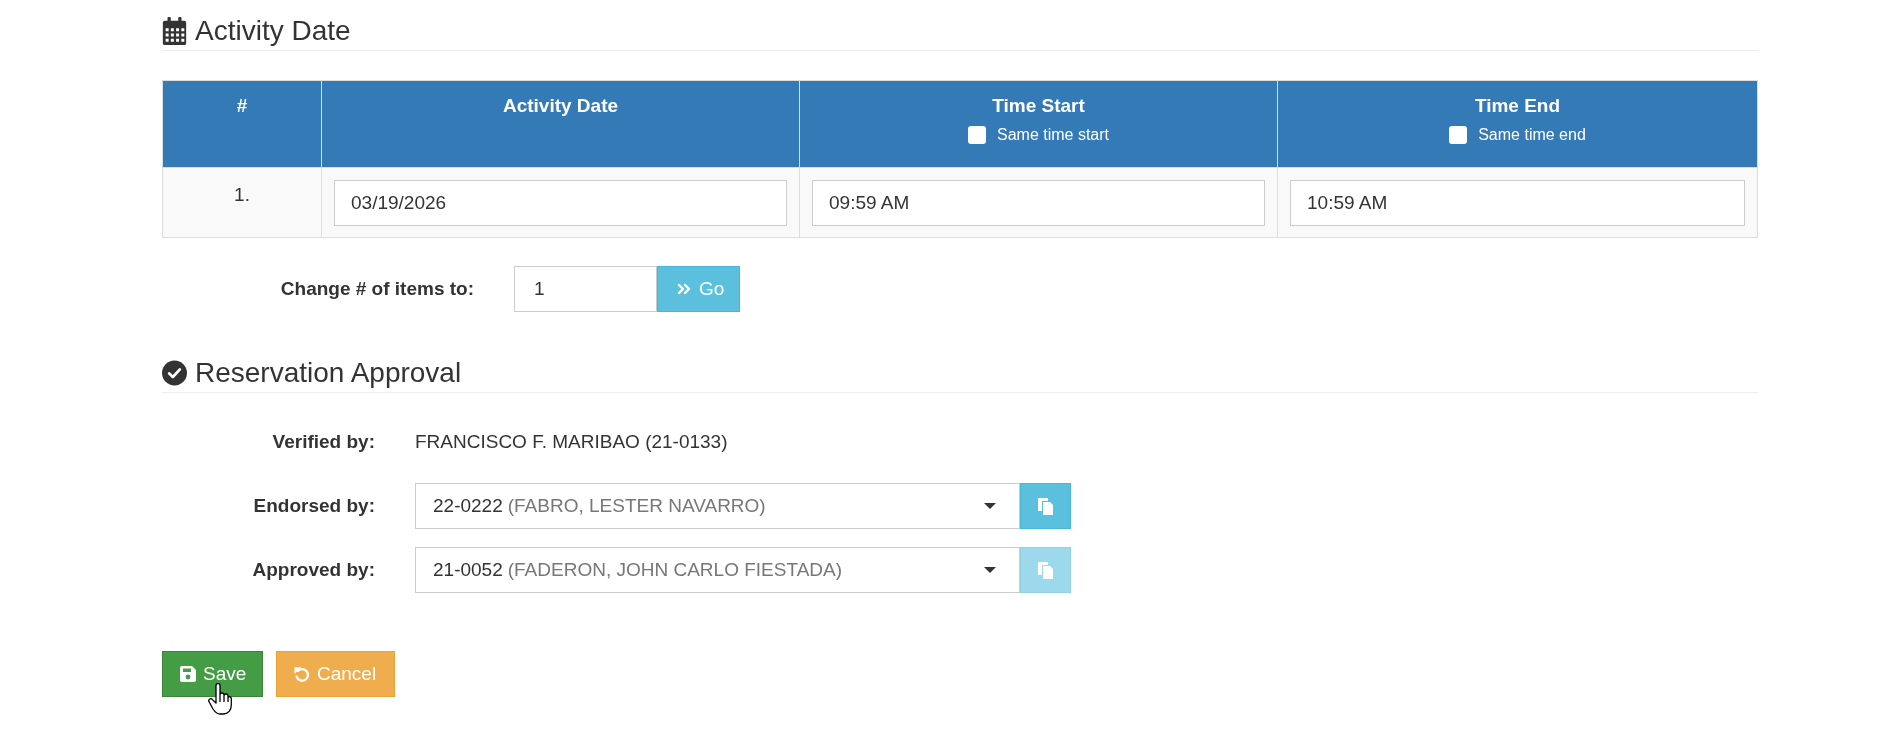  Describe the element at coordinates (571, 442) in the screenshot. I see `field-value: FRANCISCO F. MARIBAO (21-0133)` at that location.